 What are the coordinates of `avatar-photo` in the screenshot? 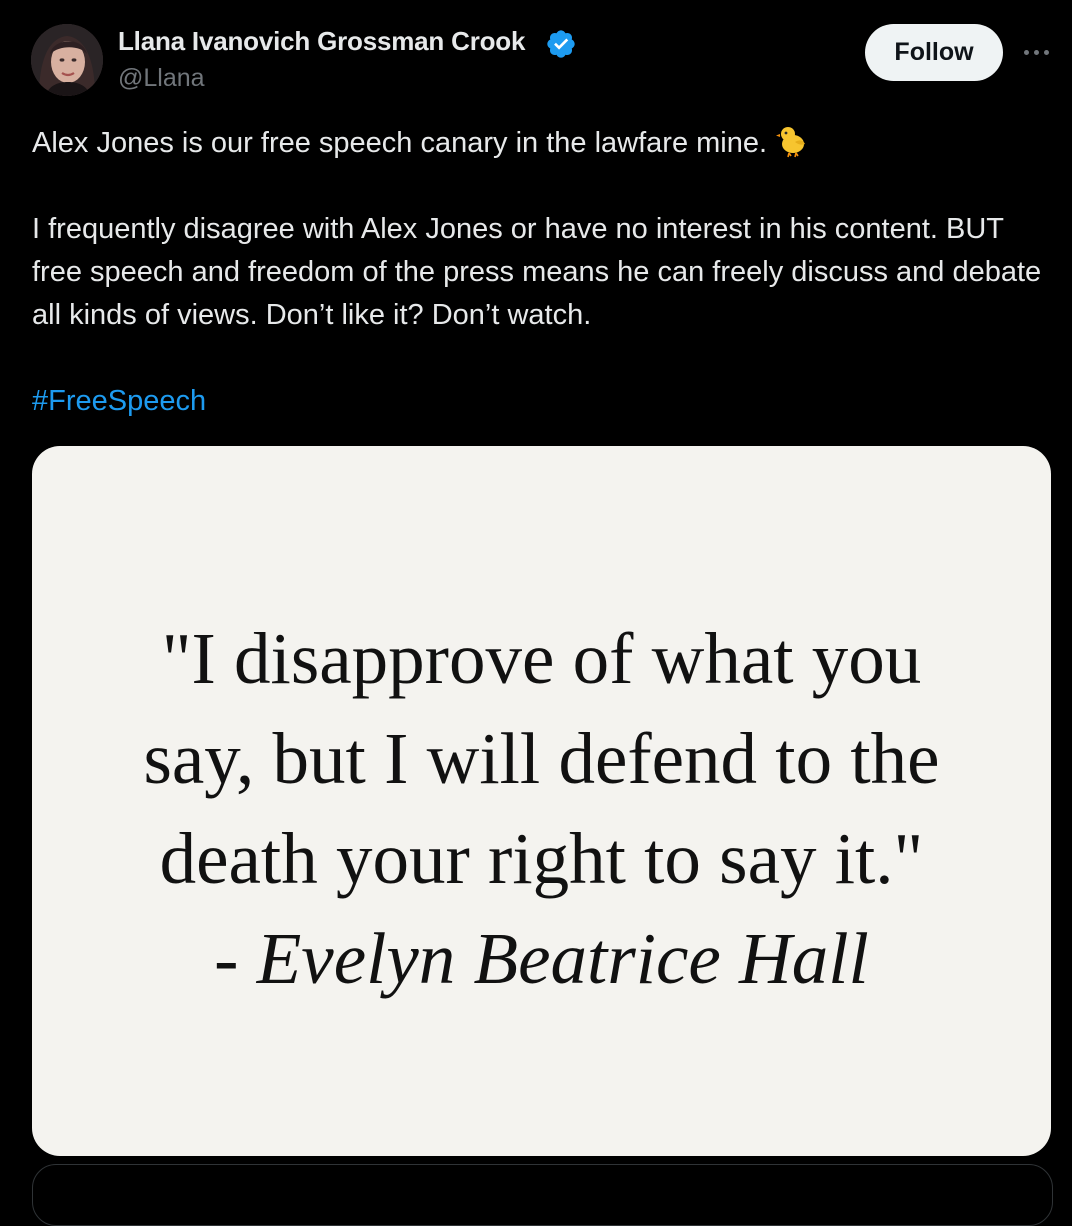 It's located at (67, 60).